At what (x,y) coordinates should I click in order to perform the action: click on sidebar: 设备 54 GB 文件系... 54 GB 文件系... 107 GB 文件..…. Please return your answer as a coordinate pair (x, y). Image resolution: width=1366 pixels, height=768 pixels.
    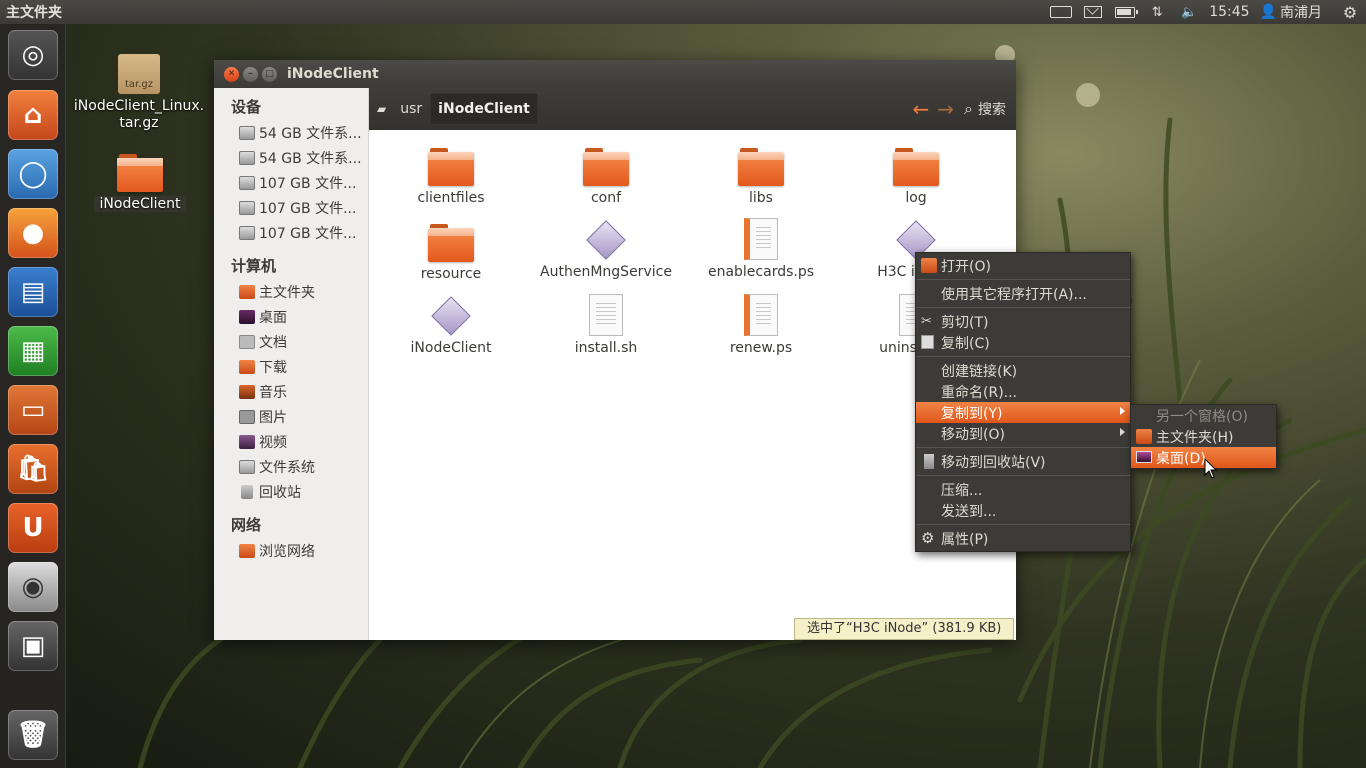
    Looking at the image, I should click on (291, 364).